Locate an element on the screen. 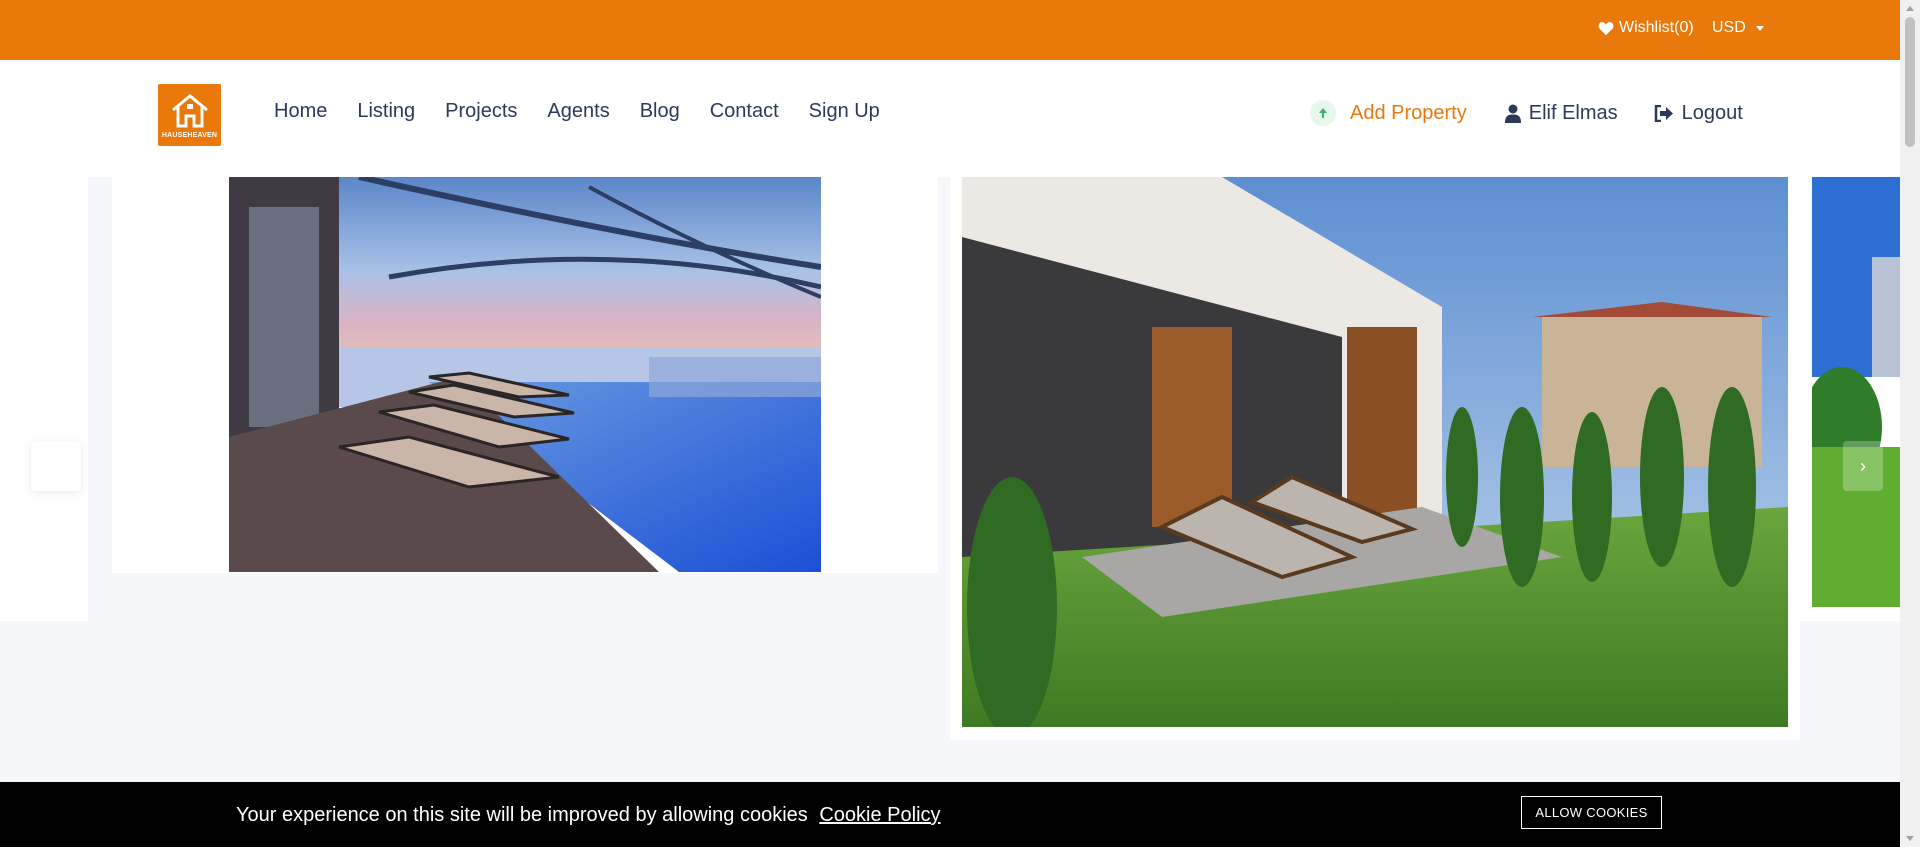 Image resolution: width=1920 pixels, height=847 pixels. top-bar: Wishlist(0) USD is located at coordinates (950, 30).